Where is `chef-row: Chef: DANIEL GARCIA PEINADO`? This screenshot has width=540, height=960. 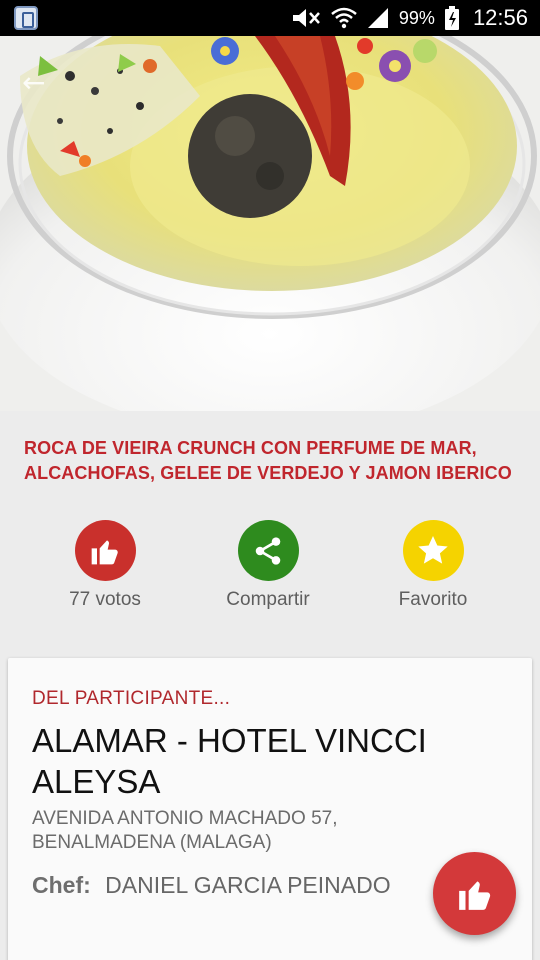
chef-row: Chef: DANIEL GARCIA PEINADO is located at coordinates (211, 885).